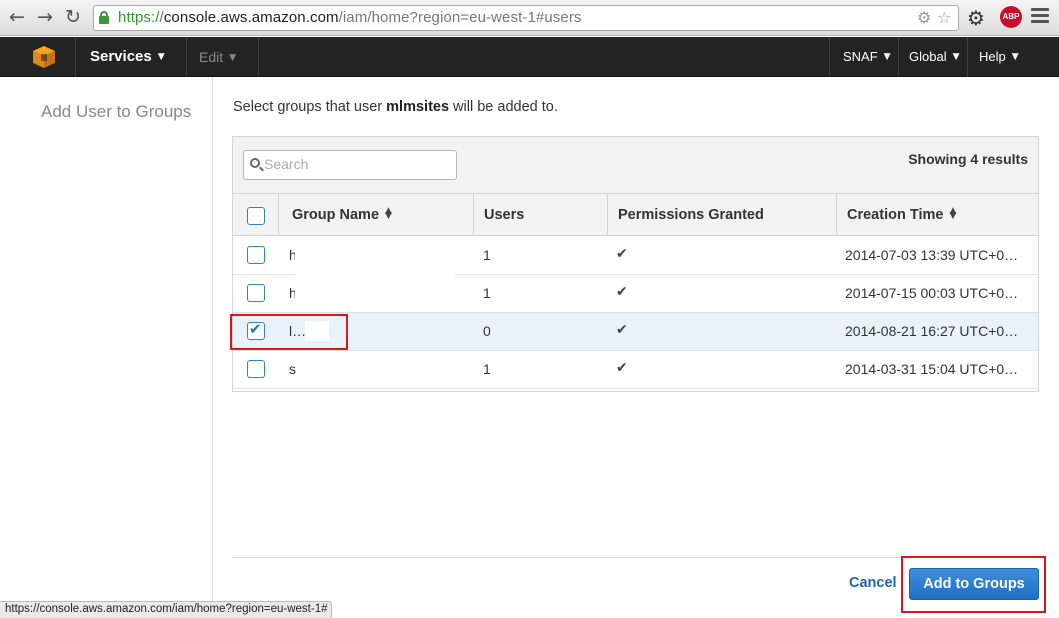  Describe the element at coordinates (691, 215) in the screenshot. I see `column-permissions: Permissions Granted` at that location.